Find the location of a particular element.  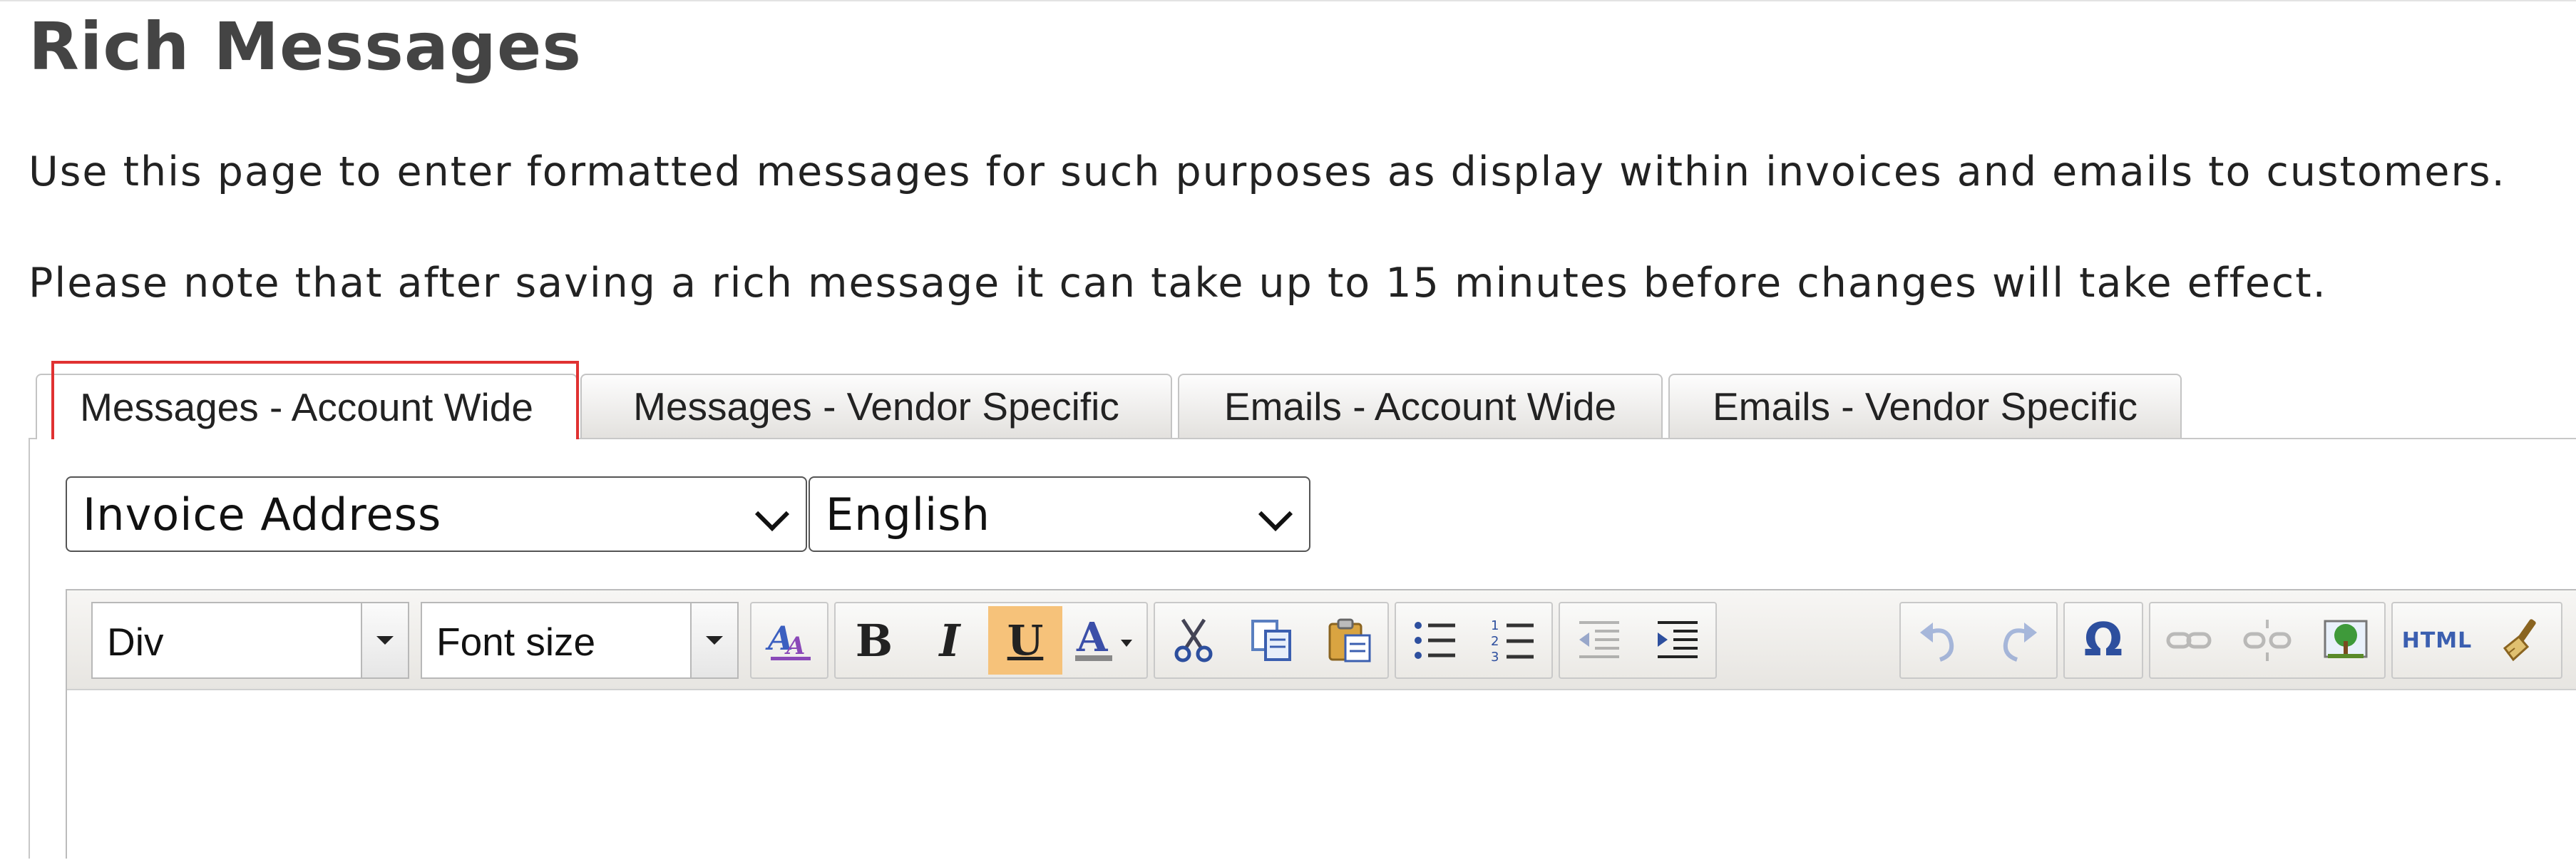

undo-icon is located at coordinates (1937, 642).